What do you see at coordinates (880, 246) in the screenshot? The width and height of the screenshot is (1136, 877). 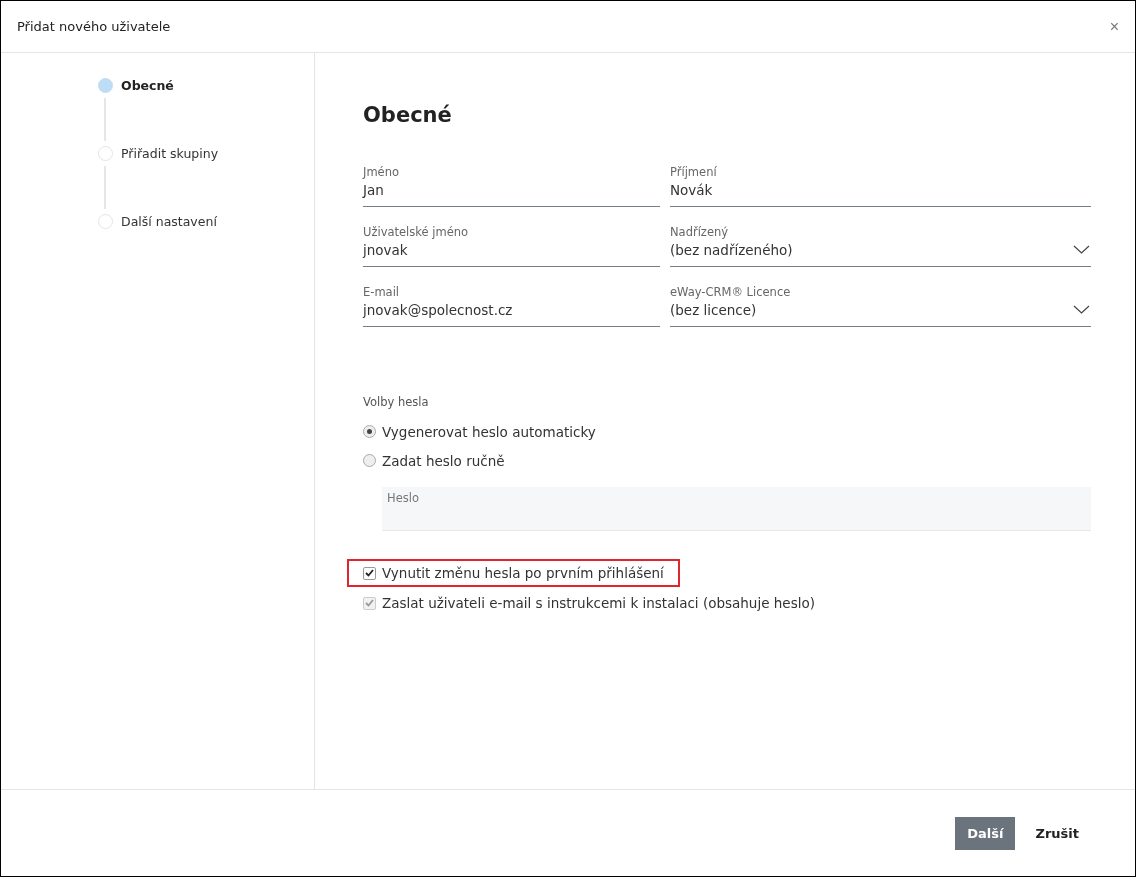 I see `dropdown-field: Nadřízený (bez nadřízeného)` at bounding box center [880, 246].